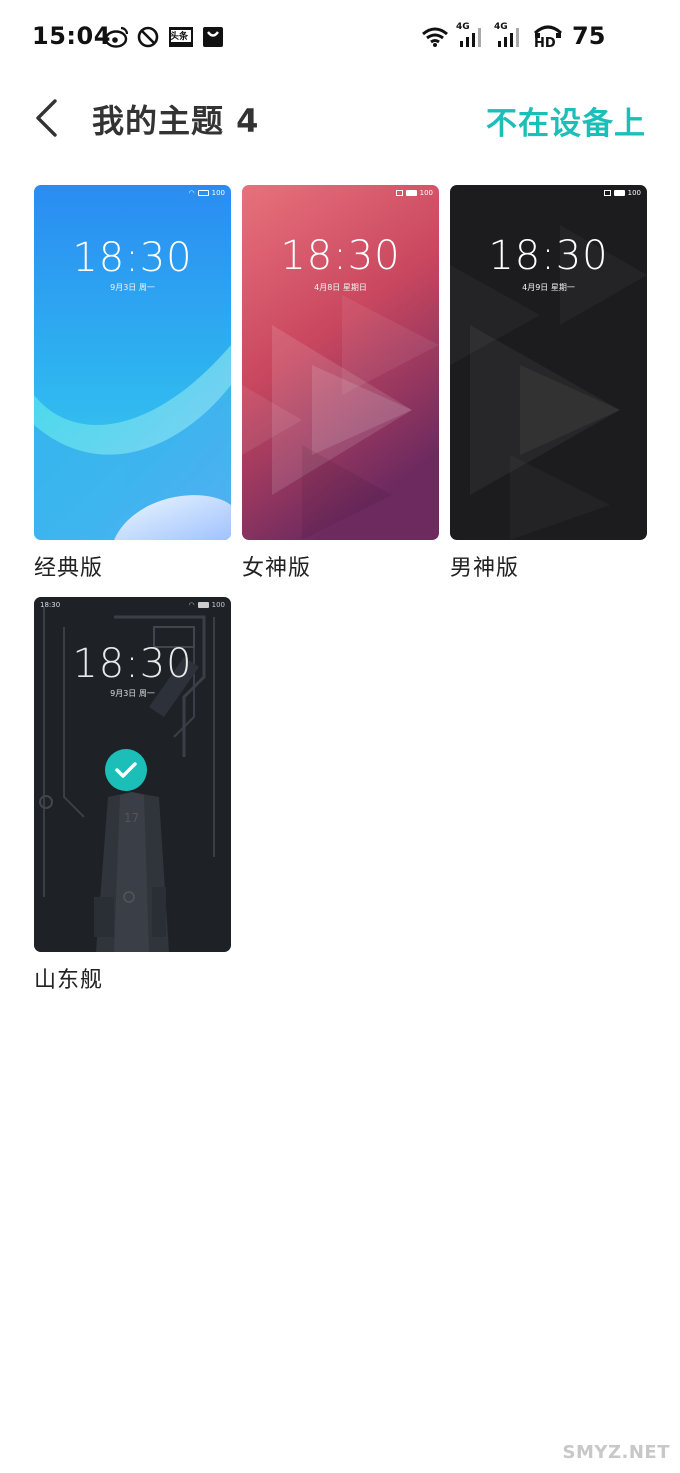  What do you see at coordinates (50, 605) in the screenshot?
I see `mini-status-time: 18:30` at bounding box center [50, 605].